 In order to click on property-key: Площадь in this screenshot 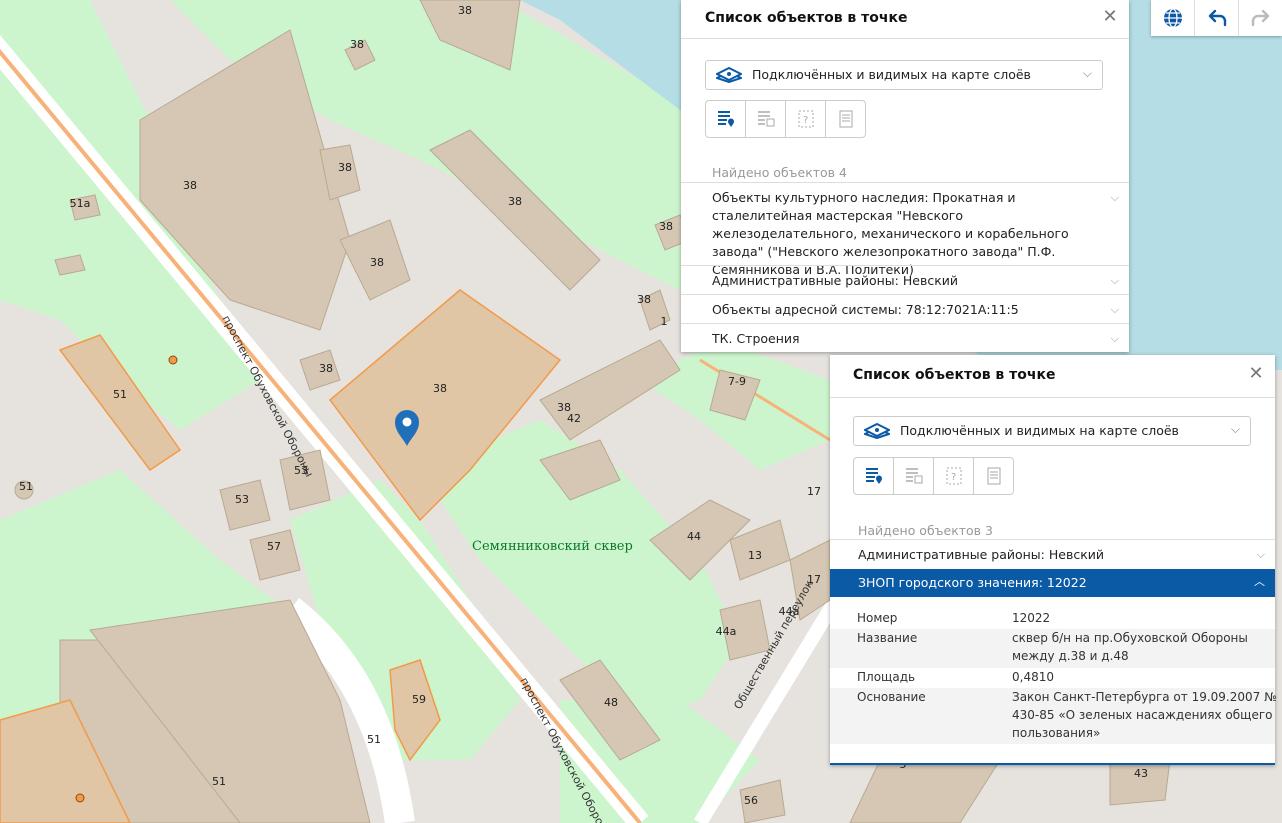, I will do `click(886, 677)`.